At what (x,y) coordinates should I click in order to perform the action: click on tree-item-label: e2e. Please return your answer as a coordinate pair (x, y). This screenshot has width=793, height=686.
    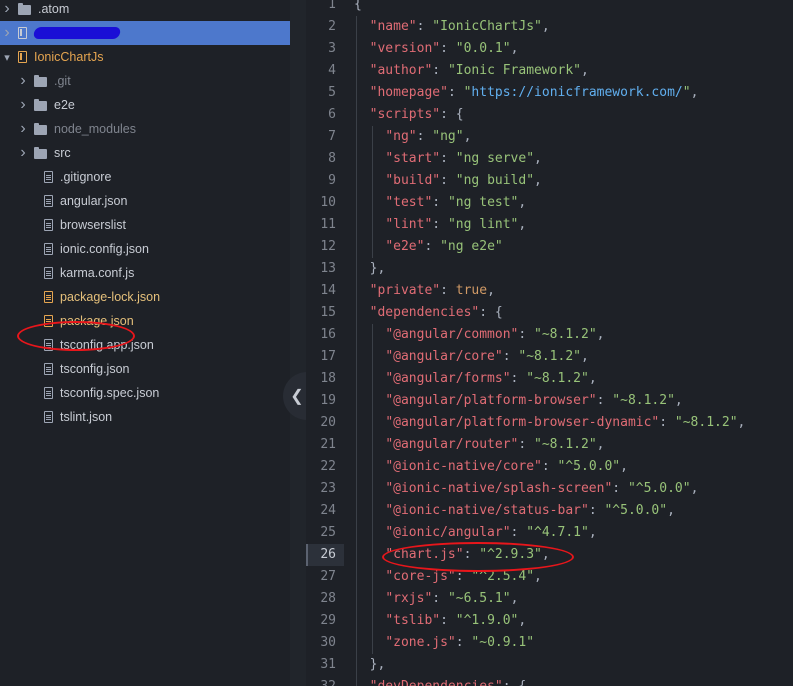
    Looking at the image, I should click on (64, 105).